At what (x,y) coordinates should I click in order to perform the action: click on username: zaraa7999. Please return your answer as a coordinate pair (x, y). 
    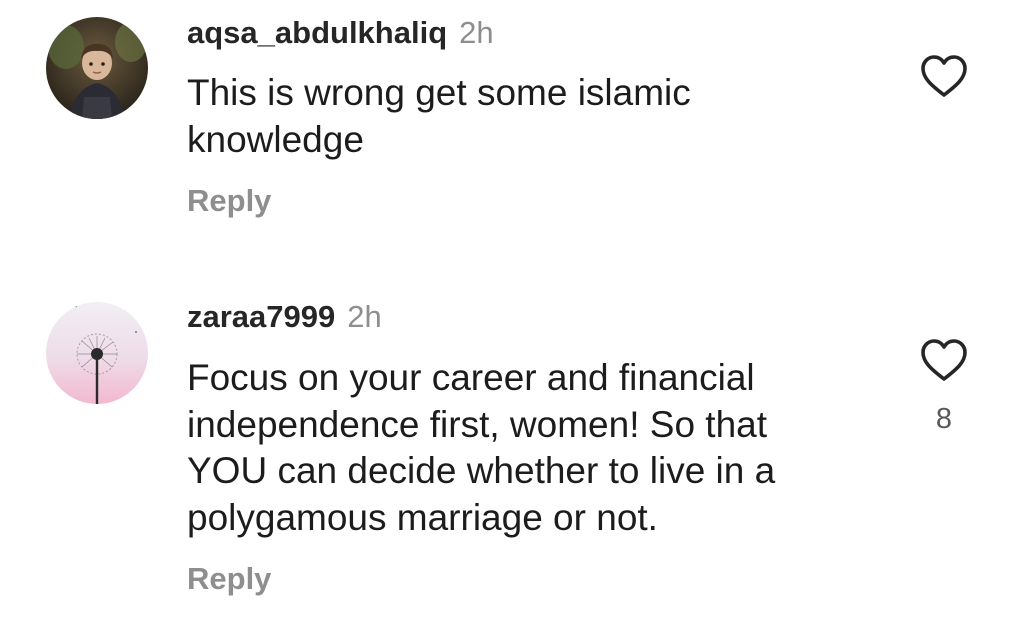
    Looking at the image, I should click on (261, 316).